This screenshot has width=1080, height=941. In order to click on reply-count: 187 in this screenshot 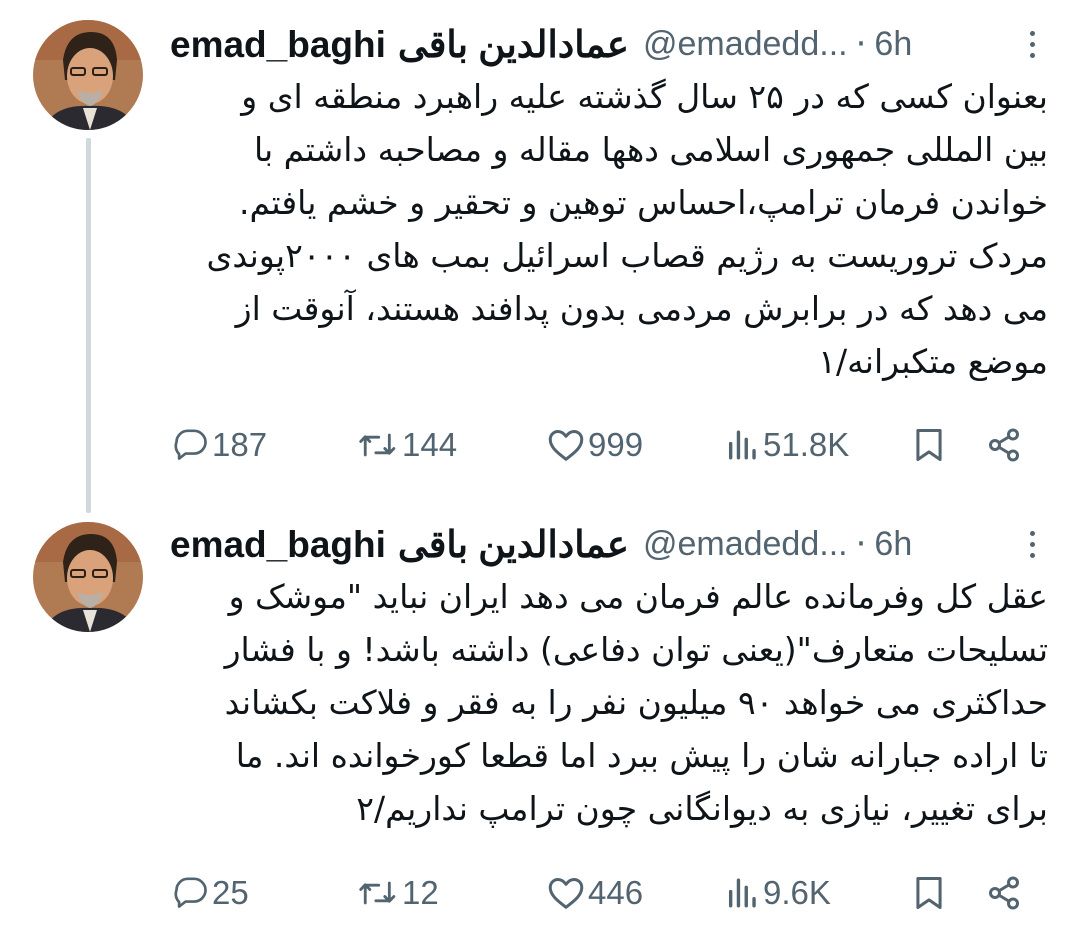, I will do `click(240, 444)`.